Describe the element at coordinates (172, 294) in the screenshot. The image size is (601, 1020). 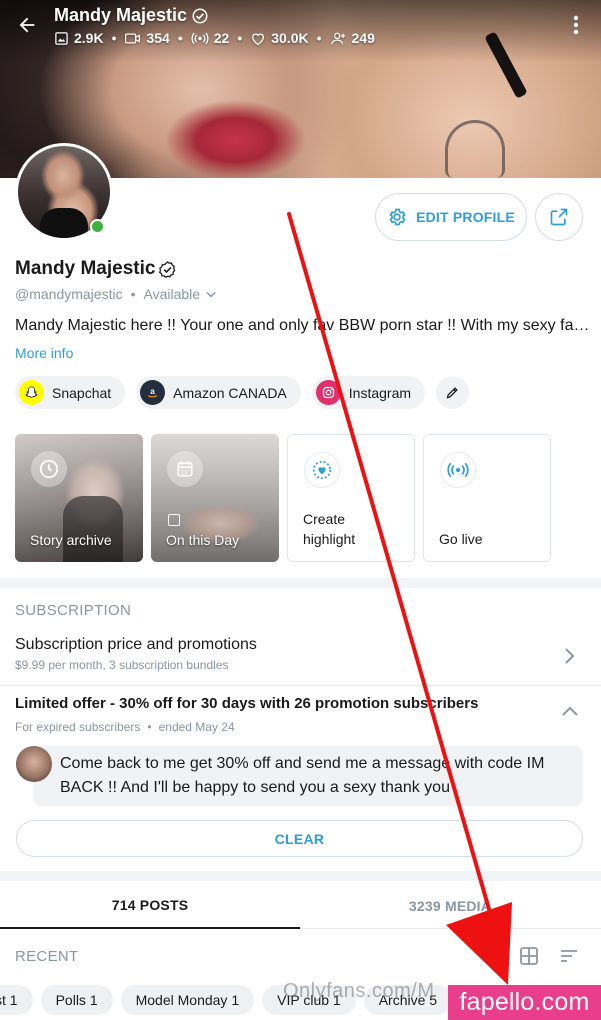
I see `availability-status: Available` at that location.